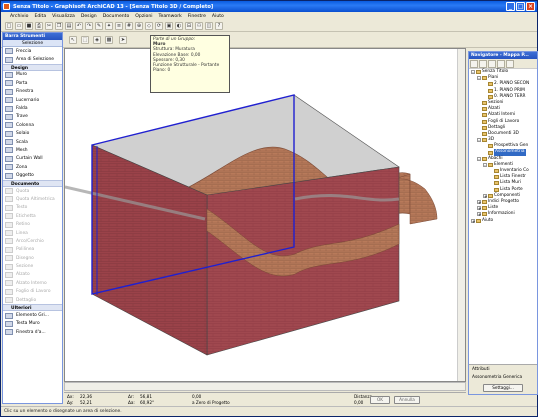  Describe the element at coordinates (380, 400) in the screenshot. I see `ok-button: OK` at that location.